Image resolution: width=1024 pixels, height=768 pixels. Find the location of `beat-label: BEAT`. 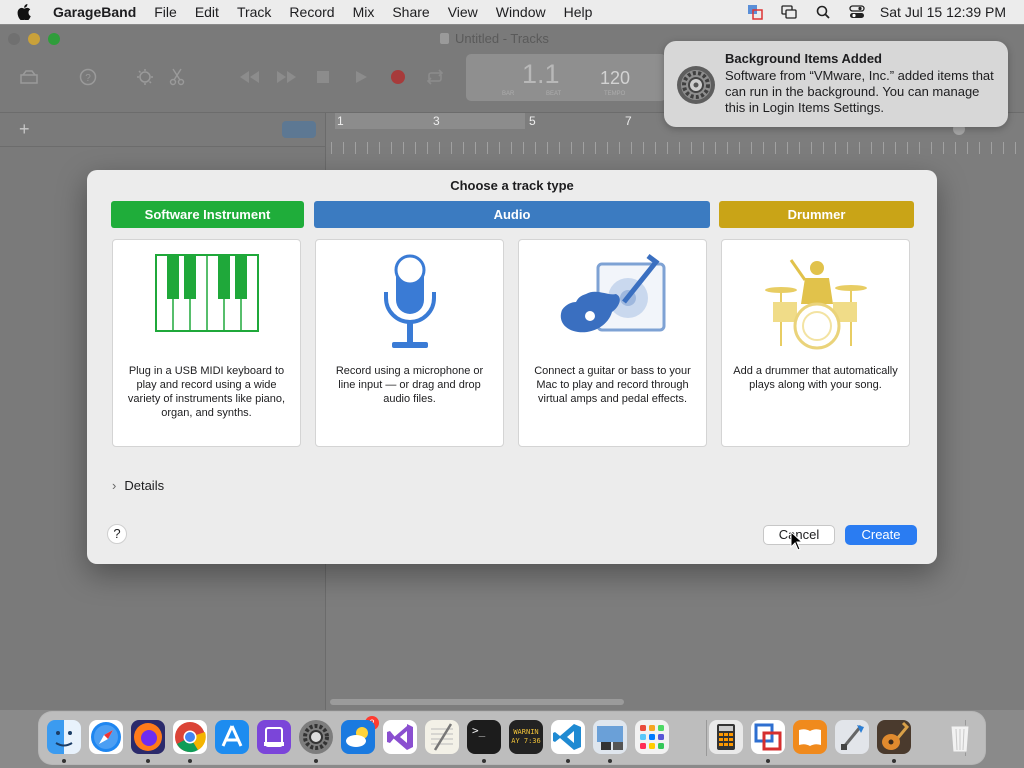

beat-label: BEAT is located at coordinates (554, 94).